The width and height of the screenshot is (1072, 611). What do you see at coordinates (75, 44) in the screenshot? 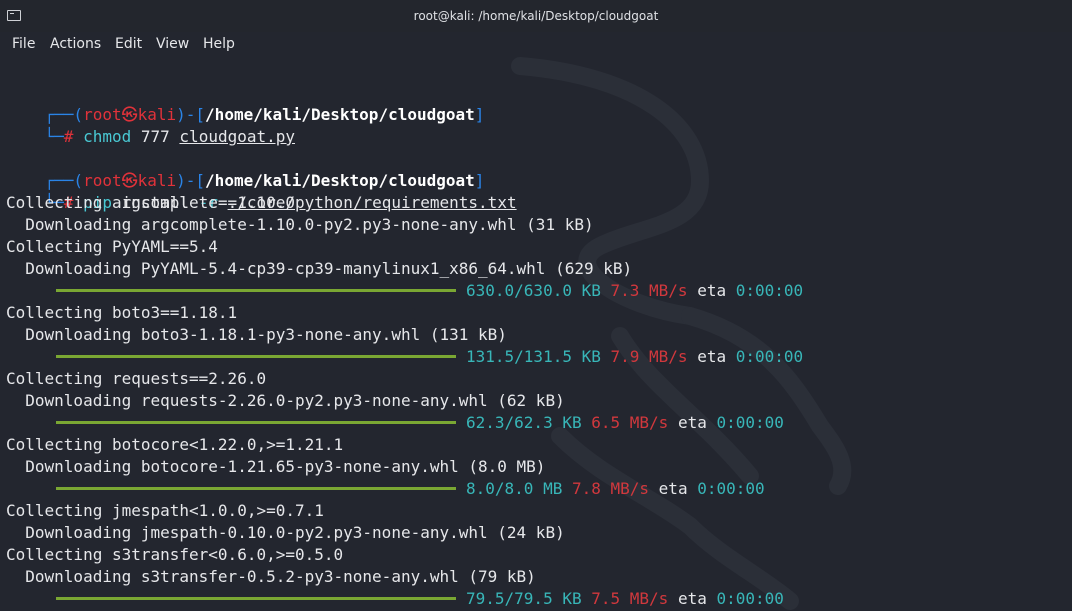
I see `menu-actions: Actions` at bounding box center [75, 44].